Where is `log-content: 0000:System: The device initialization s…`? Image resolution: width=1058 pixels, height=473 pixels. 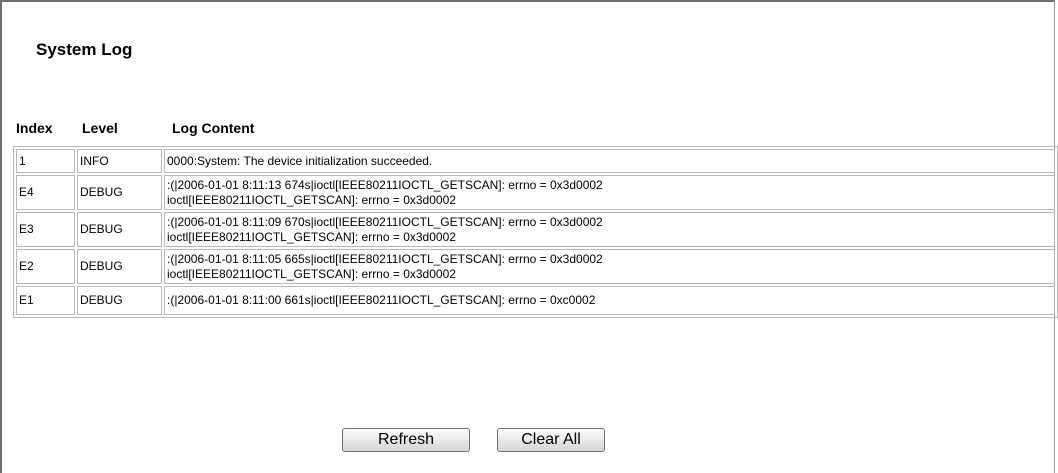
log-content: 0000:System: The device initialization s… is located at coordinates (609, 161).